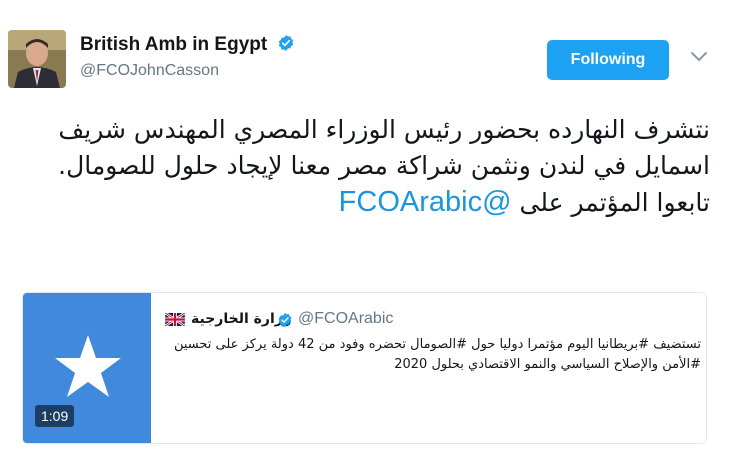 Image resolution: width=746 pixels, height=454 pixels. Describe the element at coordinates (699, 57) in the screenshot. I see `chevron-down-icon` at that location.